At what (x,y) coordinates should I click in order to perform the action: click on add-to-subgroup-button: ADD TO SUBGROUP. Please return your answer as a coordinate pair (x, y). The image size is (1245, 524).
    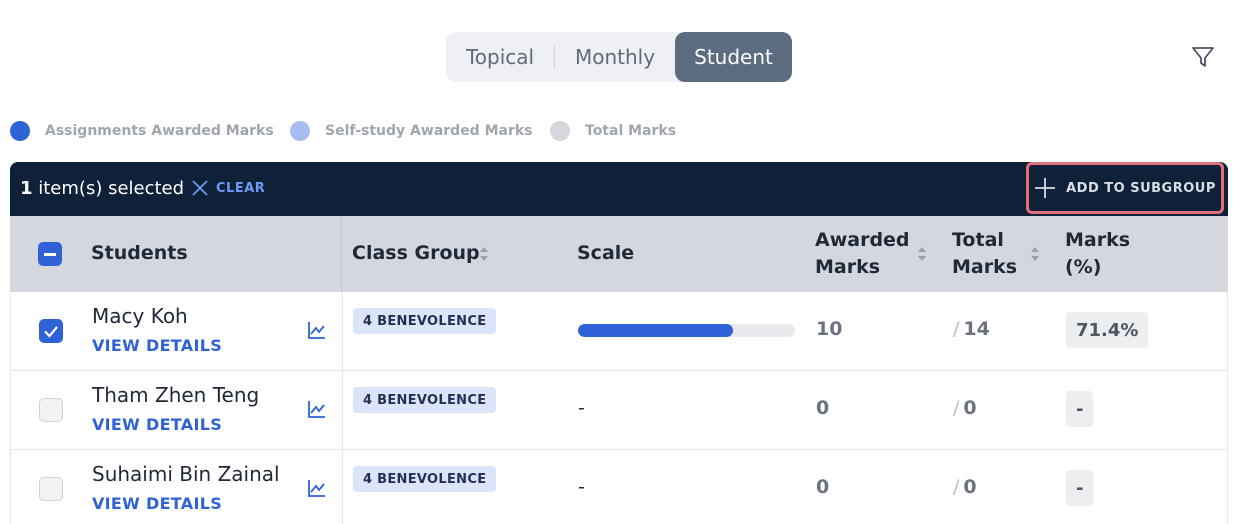
    Looking at the image, I should click on (1125, 188).